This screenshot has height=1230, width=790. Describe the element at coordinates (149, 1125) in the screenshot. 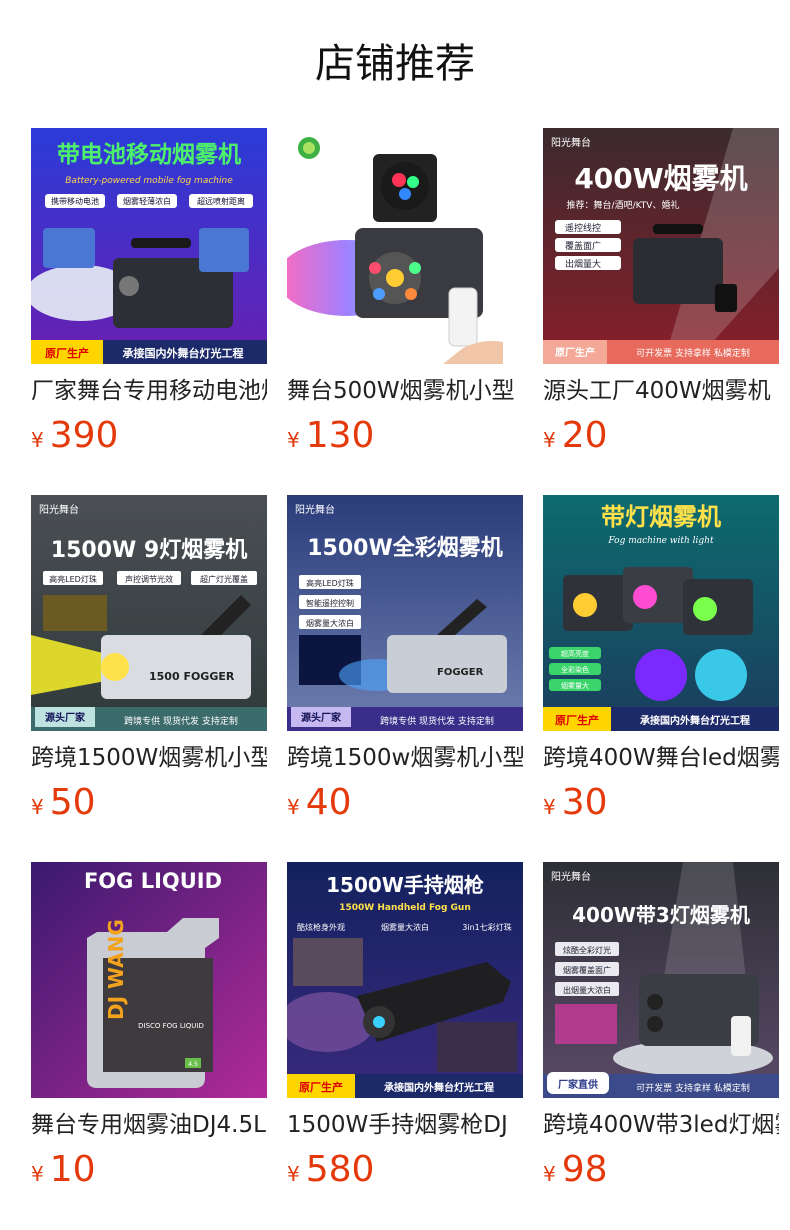

I see `product-name: 舞台专用烟雾油DJ4.5L` at that location.